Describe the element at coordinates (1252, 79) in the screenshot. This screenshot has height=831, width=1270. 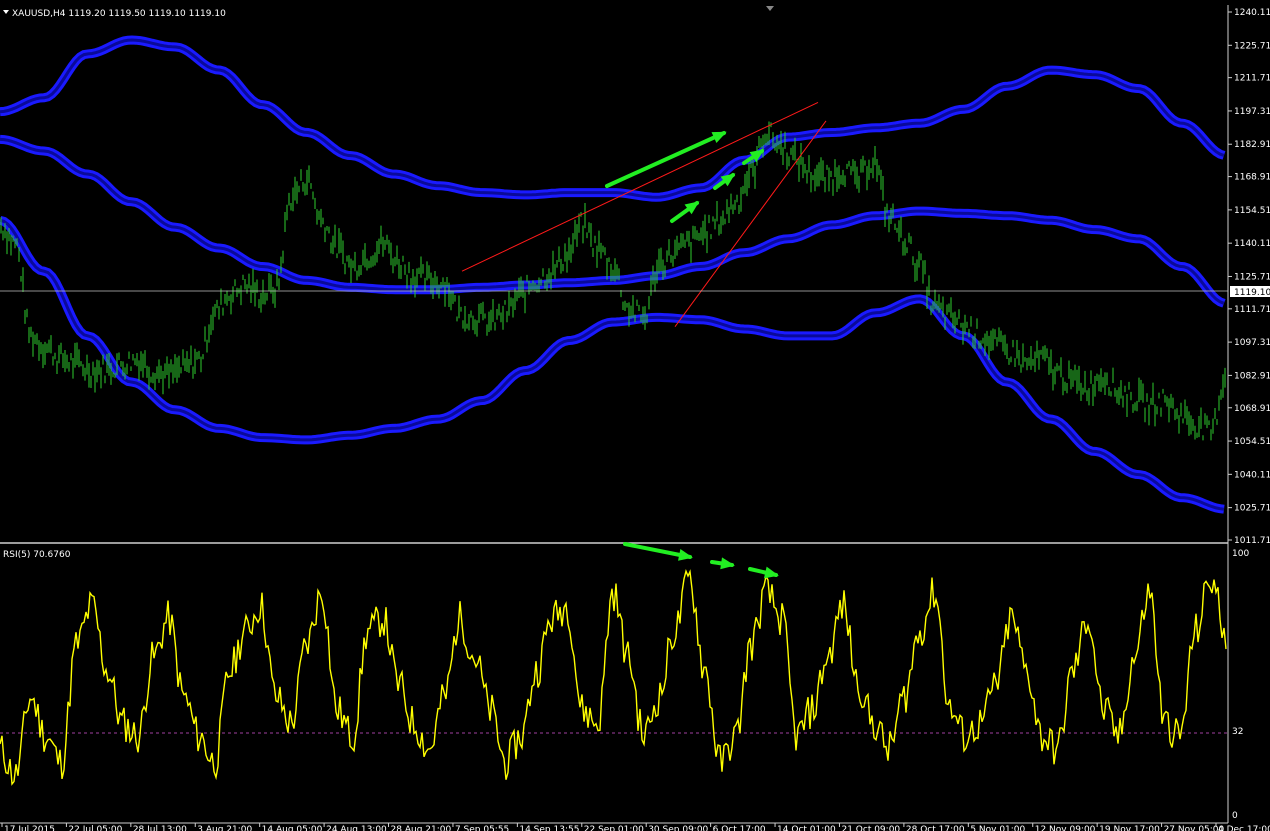
I see `price-tick-label: 1211.71` at that location.